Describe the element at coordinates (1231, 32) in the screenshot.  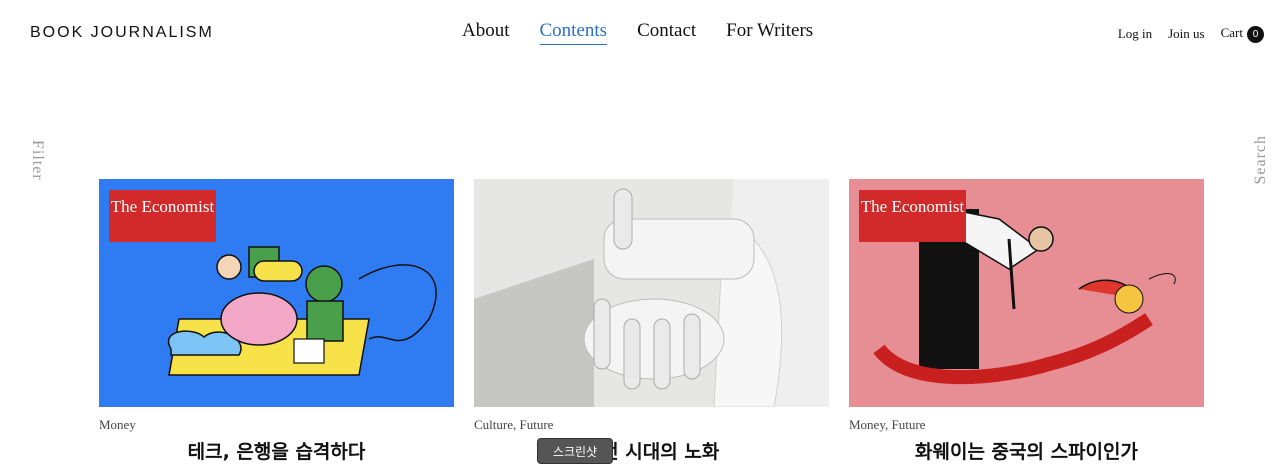
I see `cart-label: Cart` at that location.